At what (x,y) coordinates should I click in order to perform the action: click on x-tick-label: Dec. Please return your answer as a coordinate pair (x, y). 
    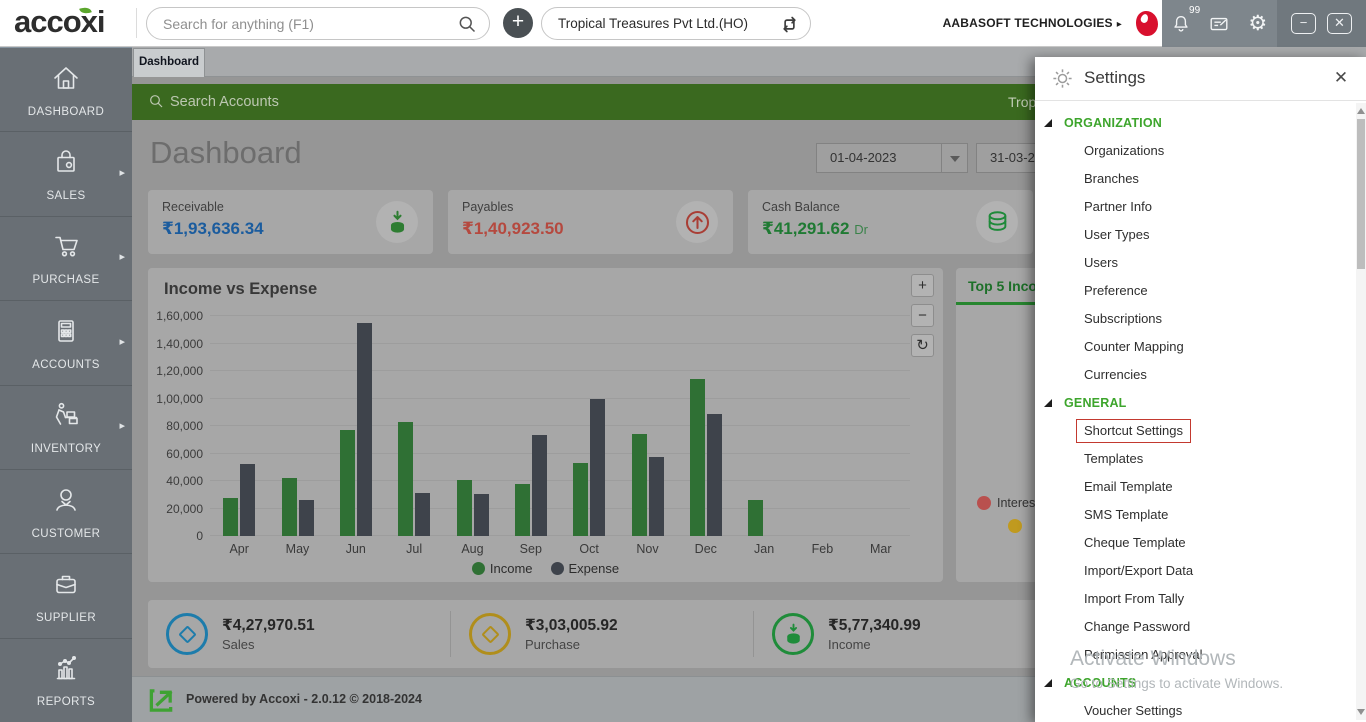
    Looking at the image, I should click on (705, 549).